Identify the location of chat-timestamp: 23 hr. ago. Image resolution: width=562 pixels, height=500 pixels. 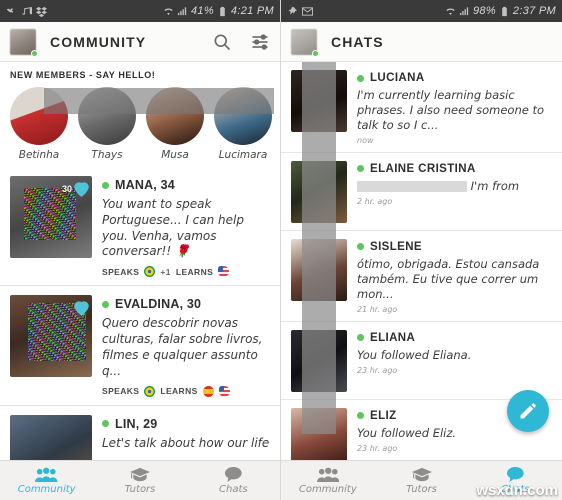
(377, 370).